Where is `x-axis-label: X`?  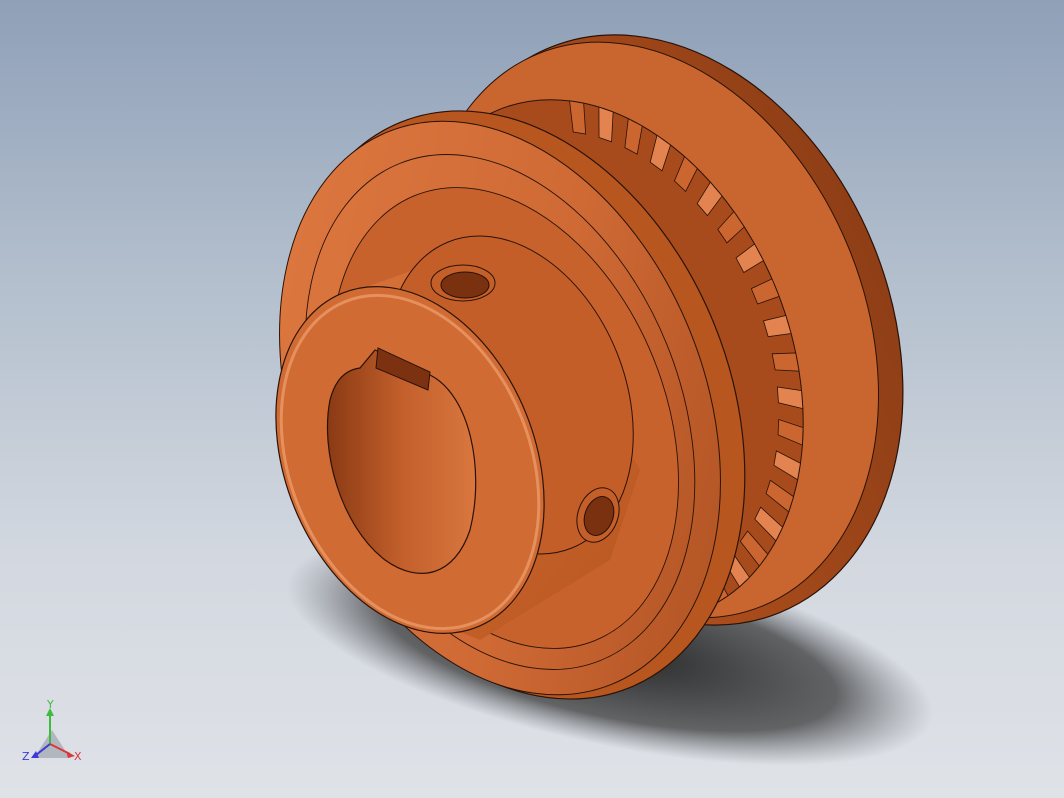 x-axis-label: X is located at coordinates (78, 756).